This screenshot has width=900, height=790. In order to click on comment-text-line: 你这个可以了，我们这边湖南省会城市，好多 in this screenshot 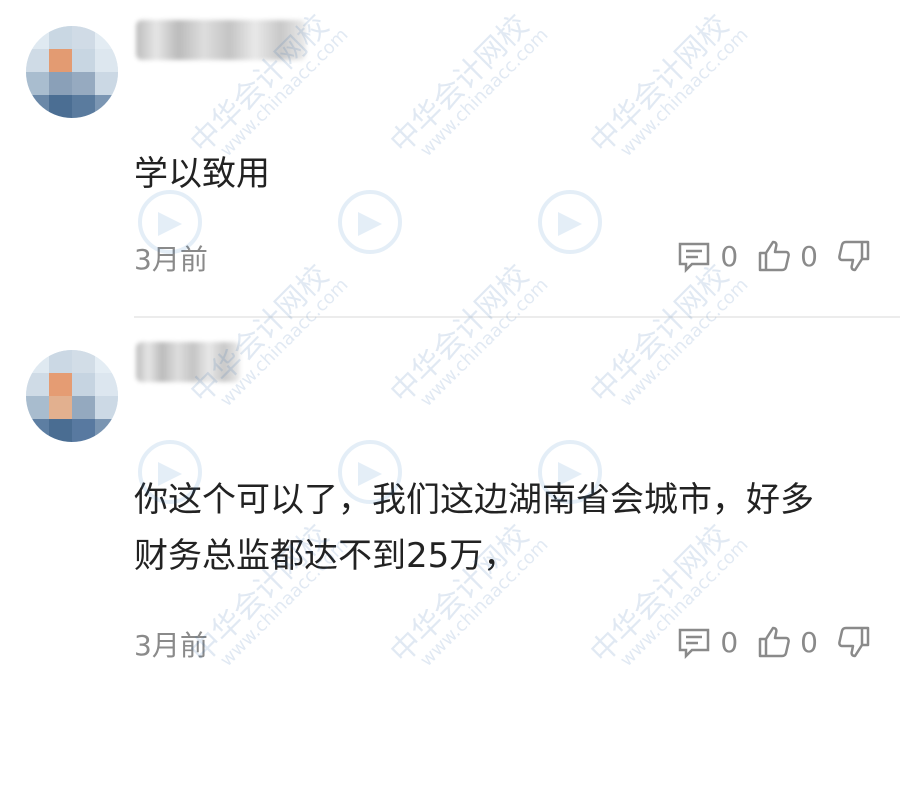, I will do `click(474, 500)`.